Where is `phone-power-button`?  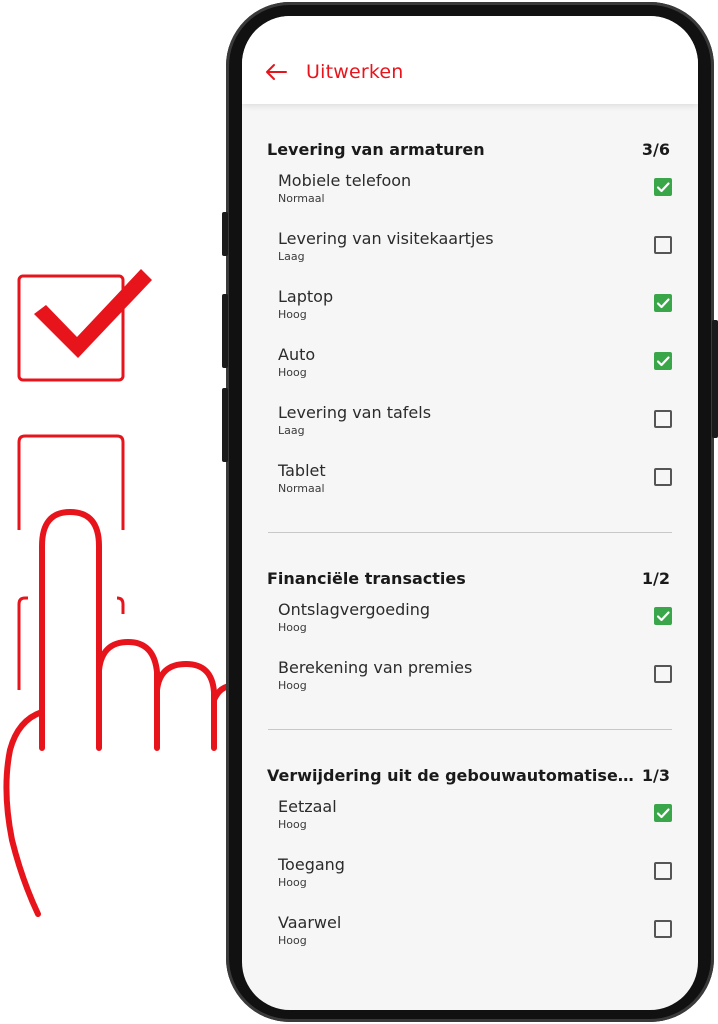
phone-power-button is located at coordinates (715, 379).